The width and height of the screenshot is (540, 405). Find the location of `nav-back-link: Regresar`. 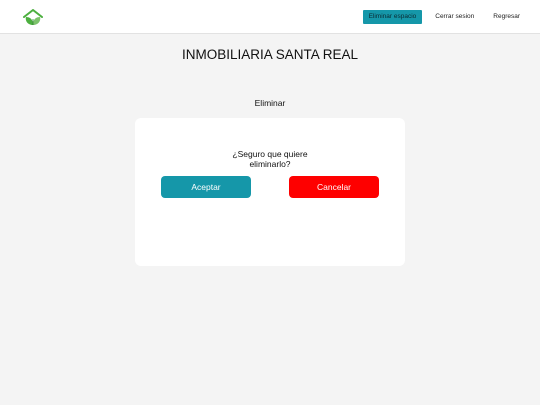

nav-back-link: Regresar is located at coordinates (506, 17).